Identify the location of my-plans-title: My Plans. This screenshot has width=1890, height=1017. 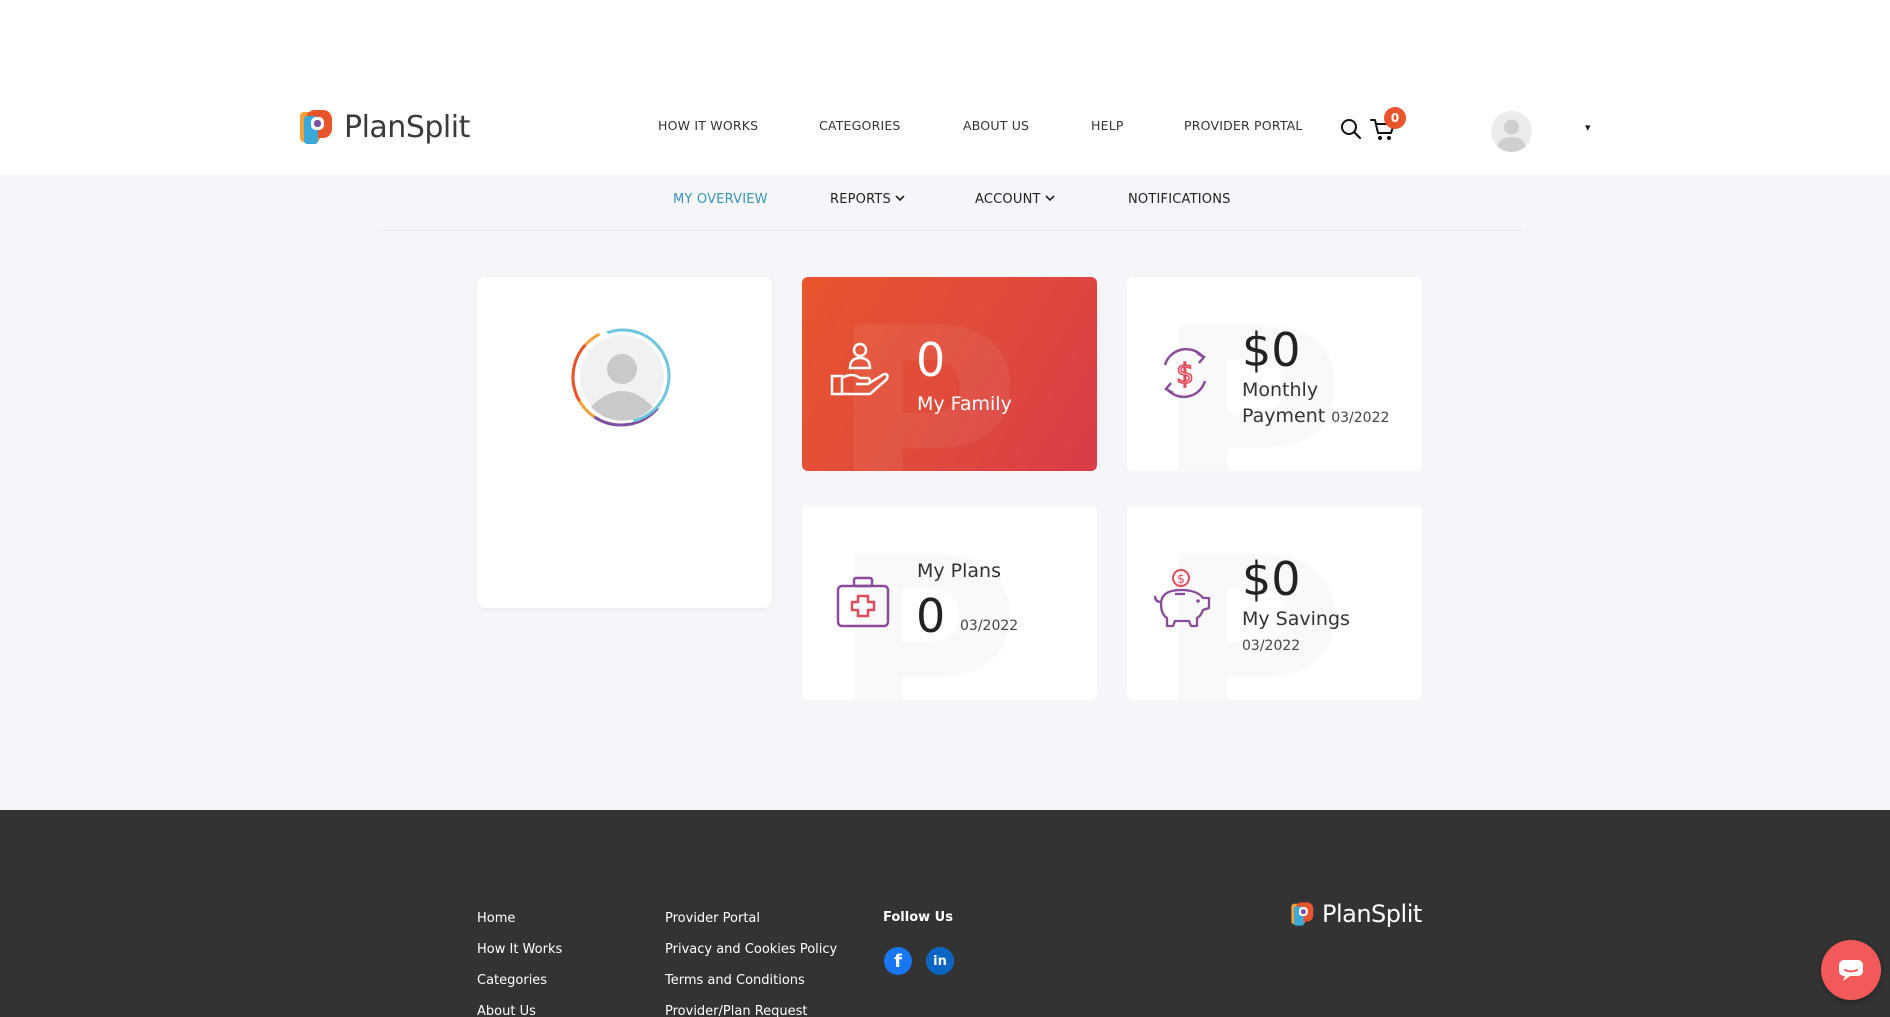
(959, 571).